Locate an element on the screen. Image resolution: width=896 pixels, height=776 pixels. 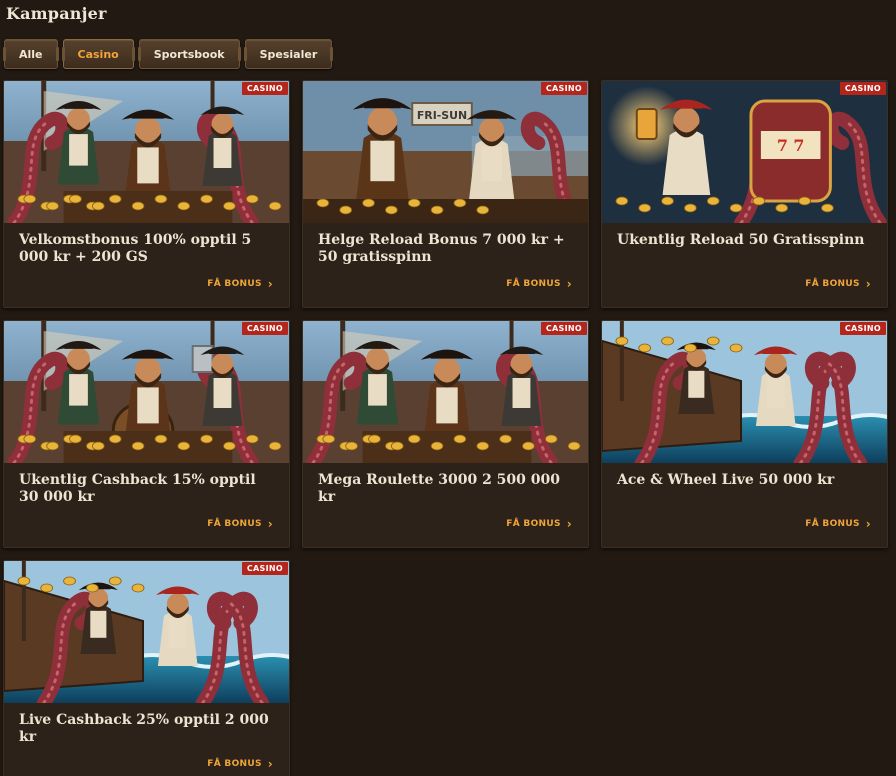
promo-title: Ukentlig Cashback 15% opptil 30 000 kr is located at coordinates (137, 488).